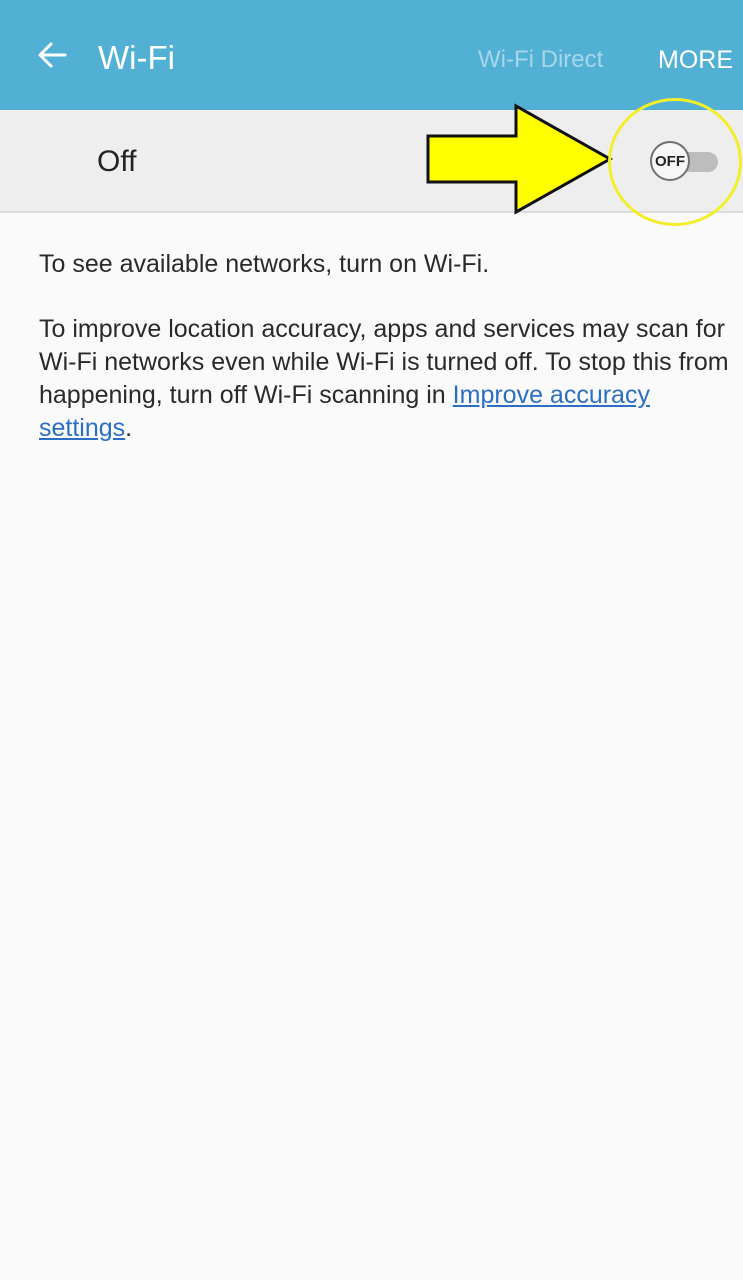  I want to click on scanning-notice-suffix: ., so click(129, 428).